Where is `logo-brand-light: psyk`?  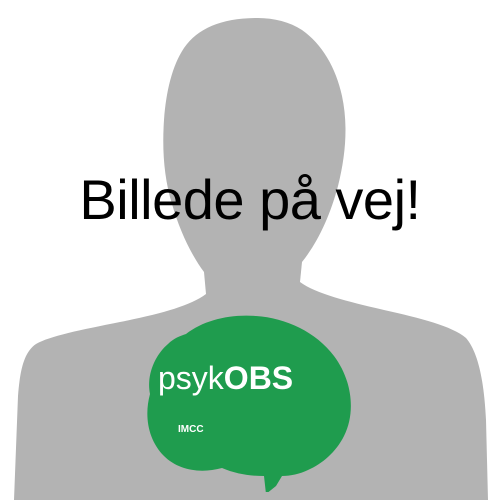 logo-brand-light: psyk is located at coordinates (191, 378).